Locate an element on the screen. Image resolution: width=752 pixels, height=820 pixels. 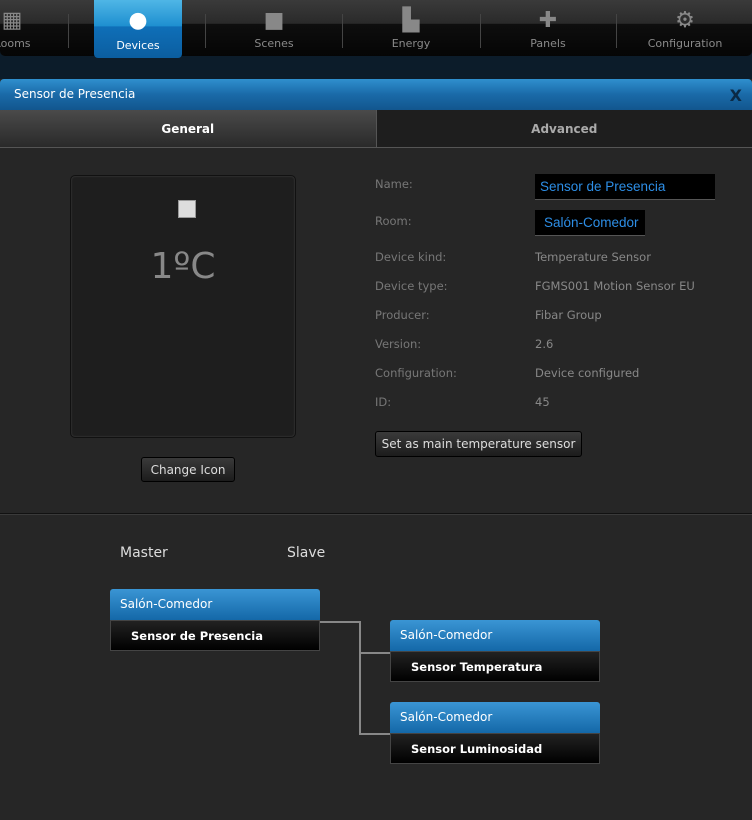
producer-value: Fibar Group is located at coordinates (568, 315).